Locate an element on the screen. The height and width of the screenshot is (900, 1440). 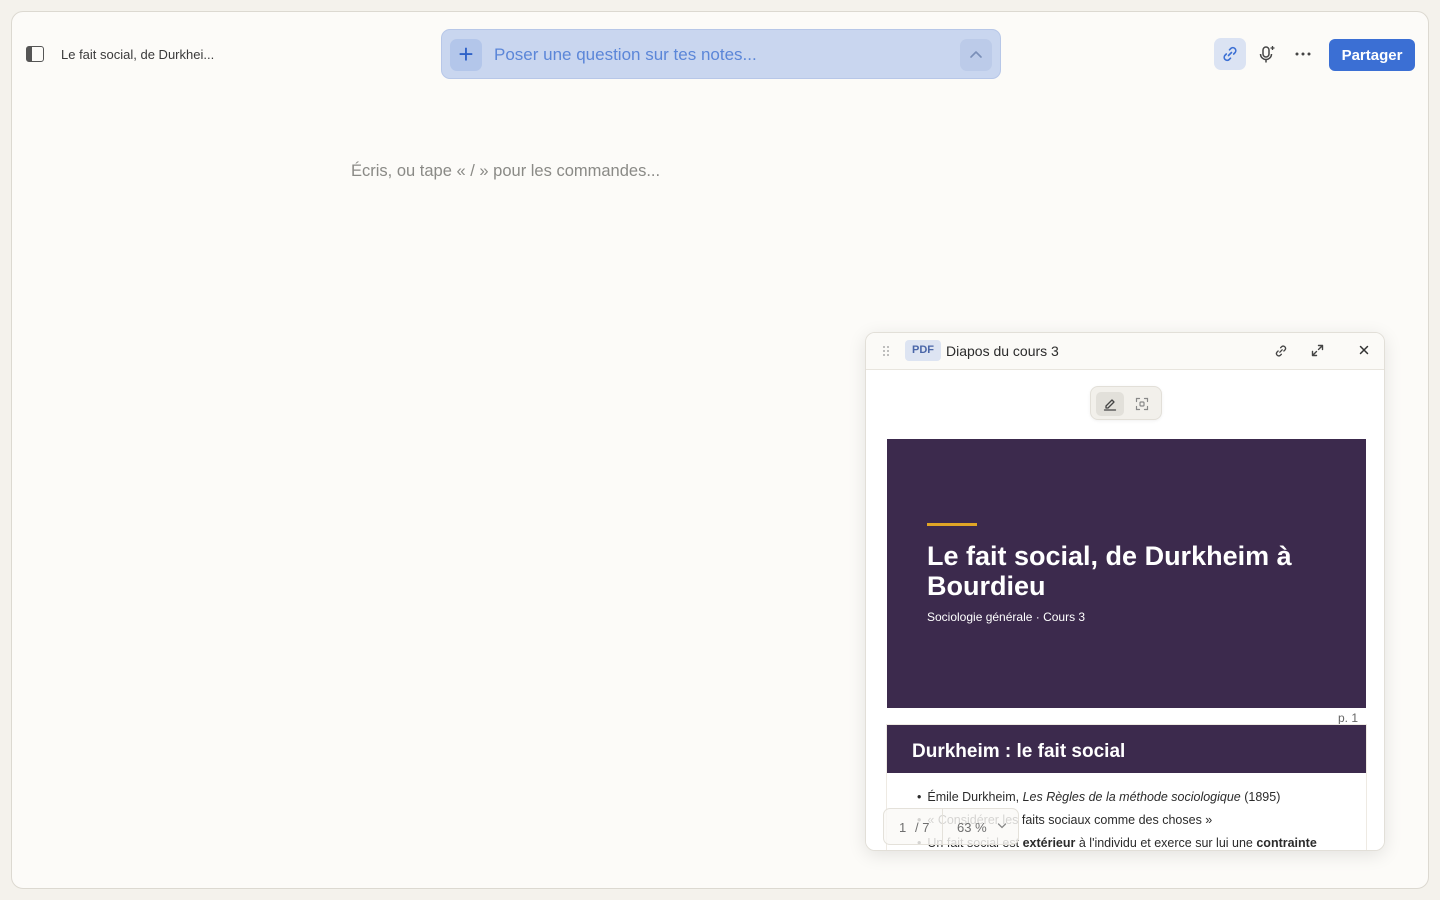
pdf-badge: PDF is located at coordinates (923, 350).